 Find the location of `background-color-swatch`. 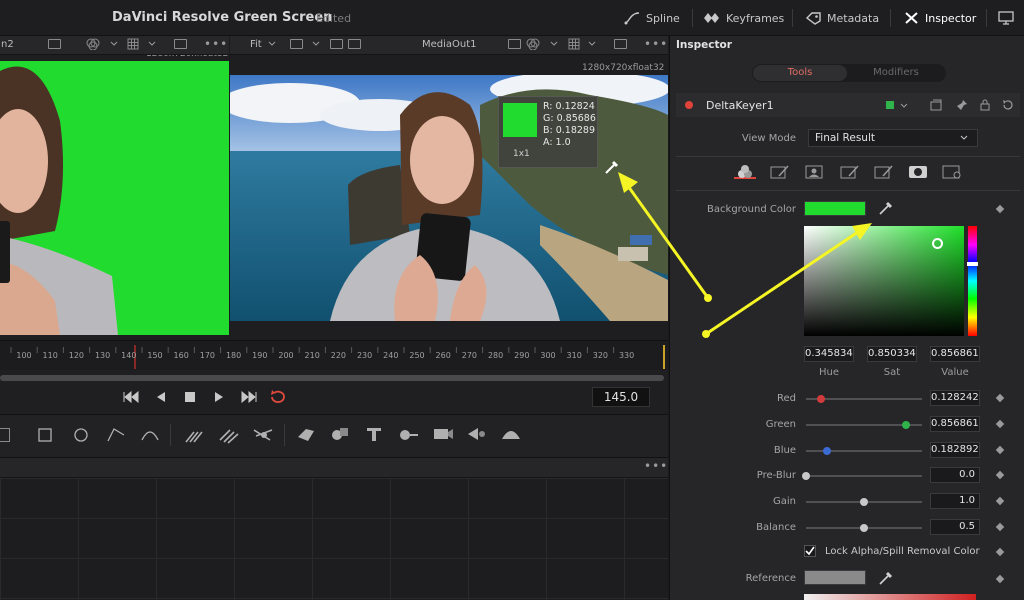

background-color-swatch is located at coordinates (835, 208).